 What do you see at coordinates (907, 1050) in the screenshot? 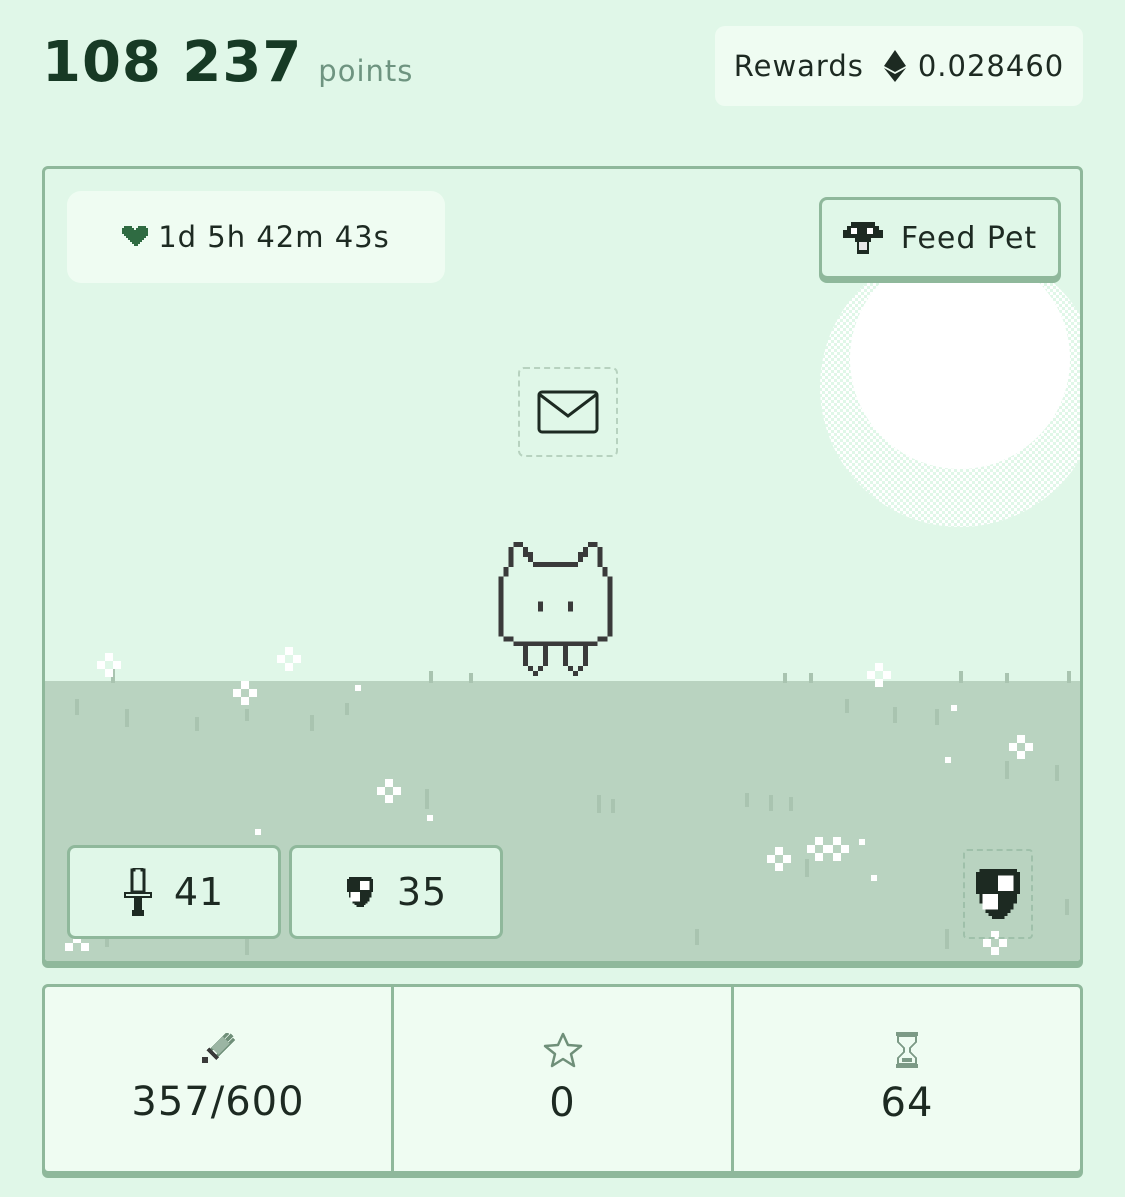
I see `hourglass-icon` at bounding box center [907, 1050].